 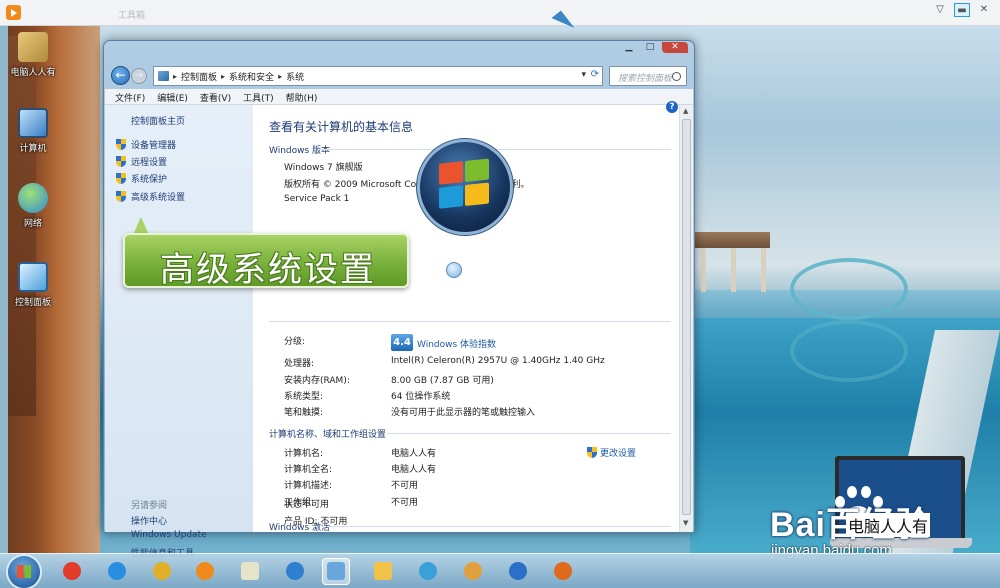 What do you see at coordinates (308, 470) in the screenshot?
I see `full-name-label: 计算机全名:` at bounding box center [308, 470].